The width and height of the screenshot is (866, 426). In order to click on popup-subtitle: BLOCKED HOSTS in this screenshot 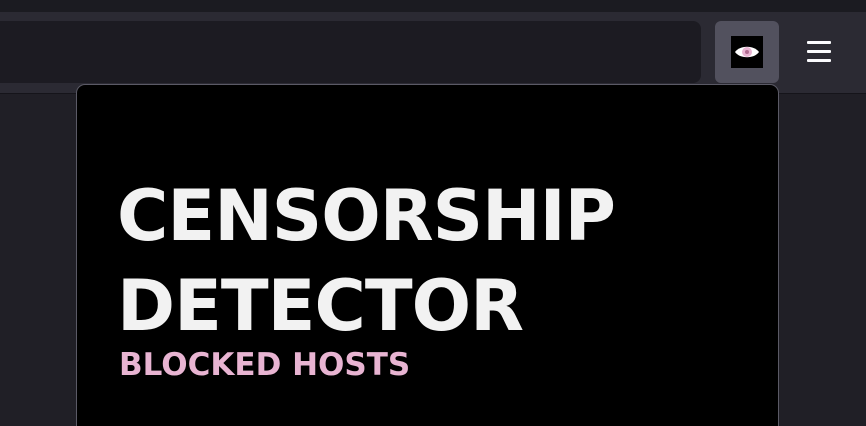, I will do `click(265, 365)`.